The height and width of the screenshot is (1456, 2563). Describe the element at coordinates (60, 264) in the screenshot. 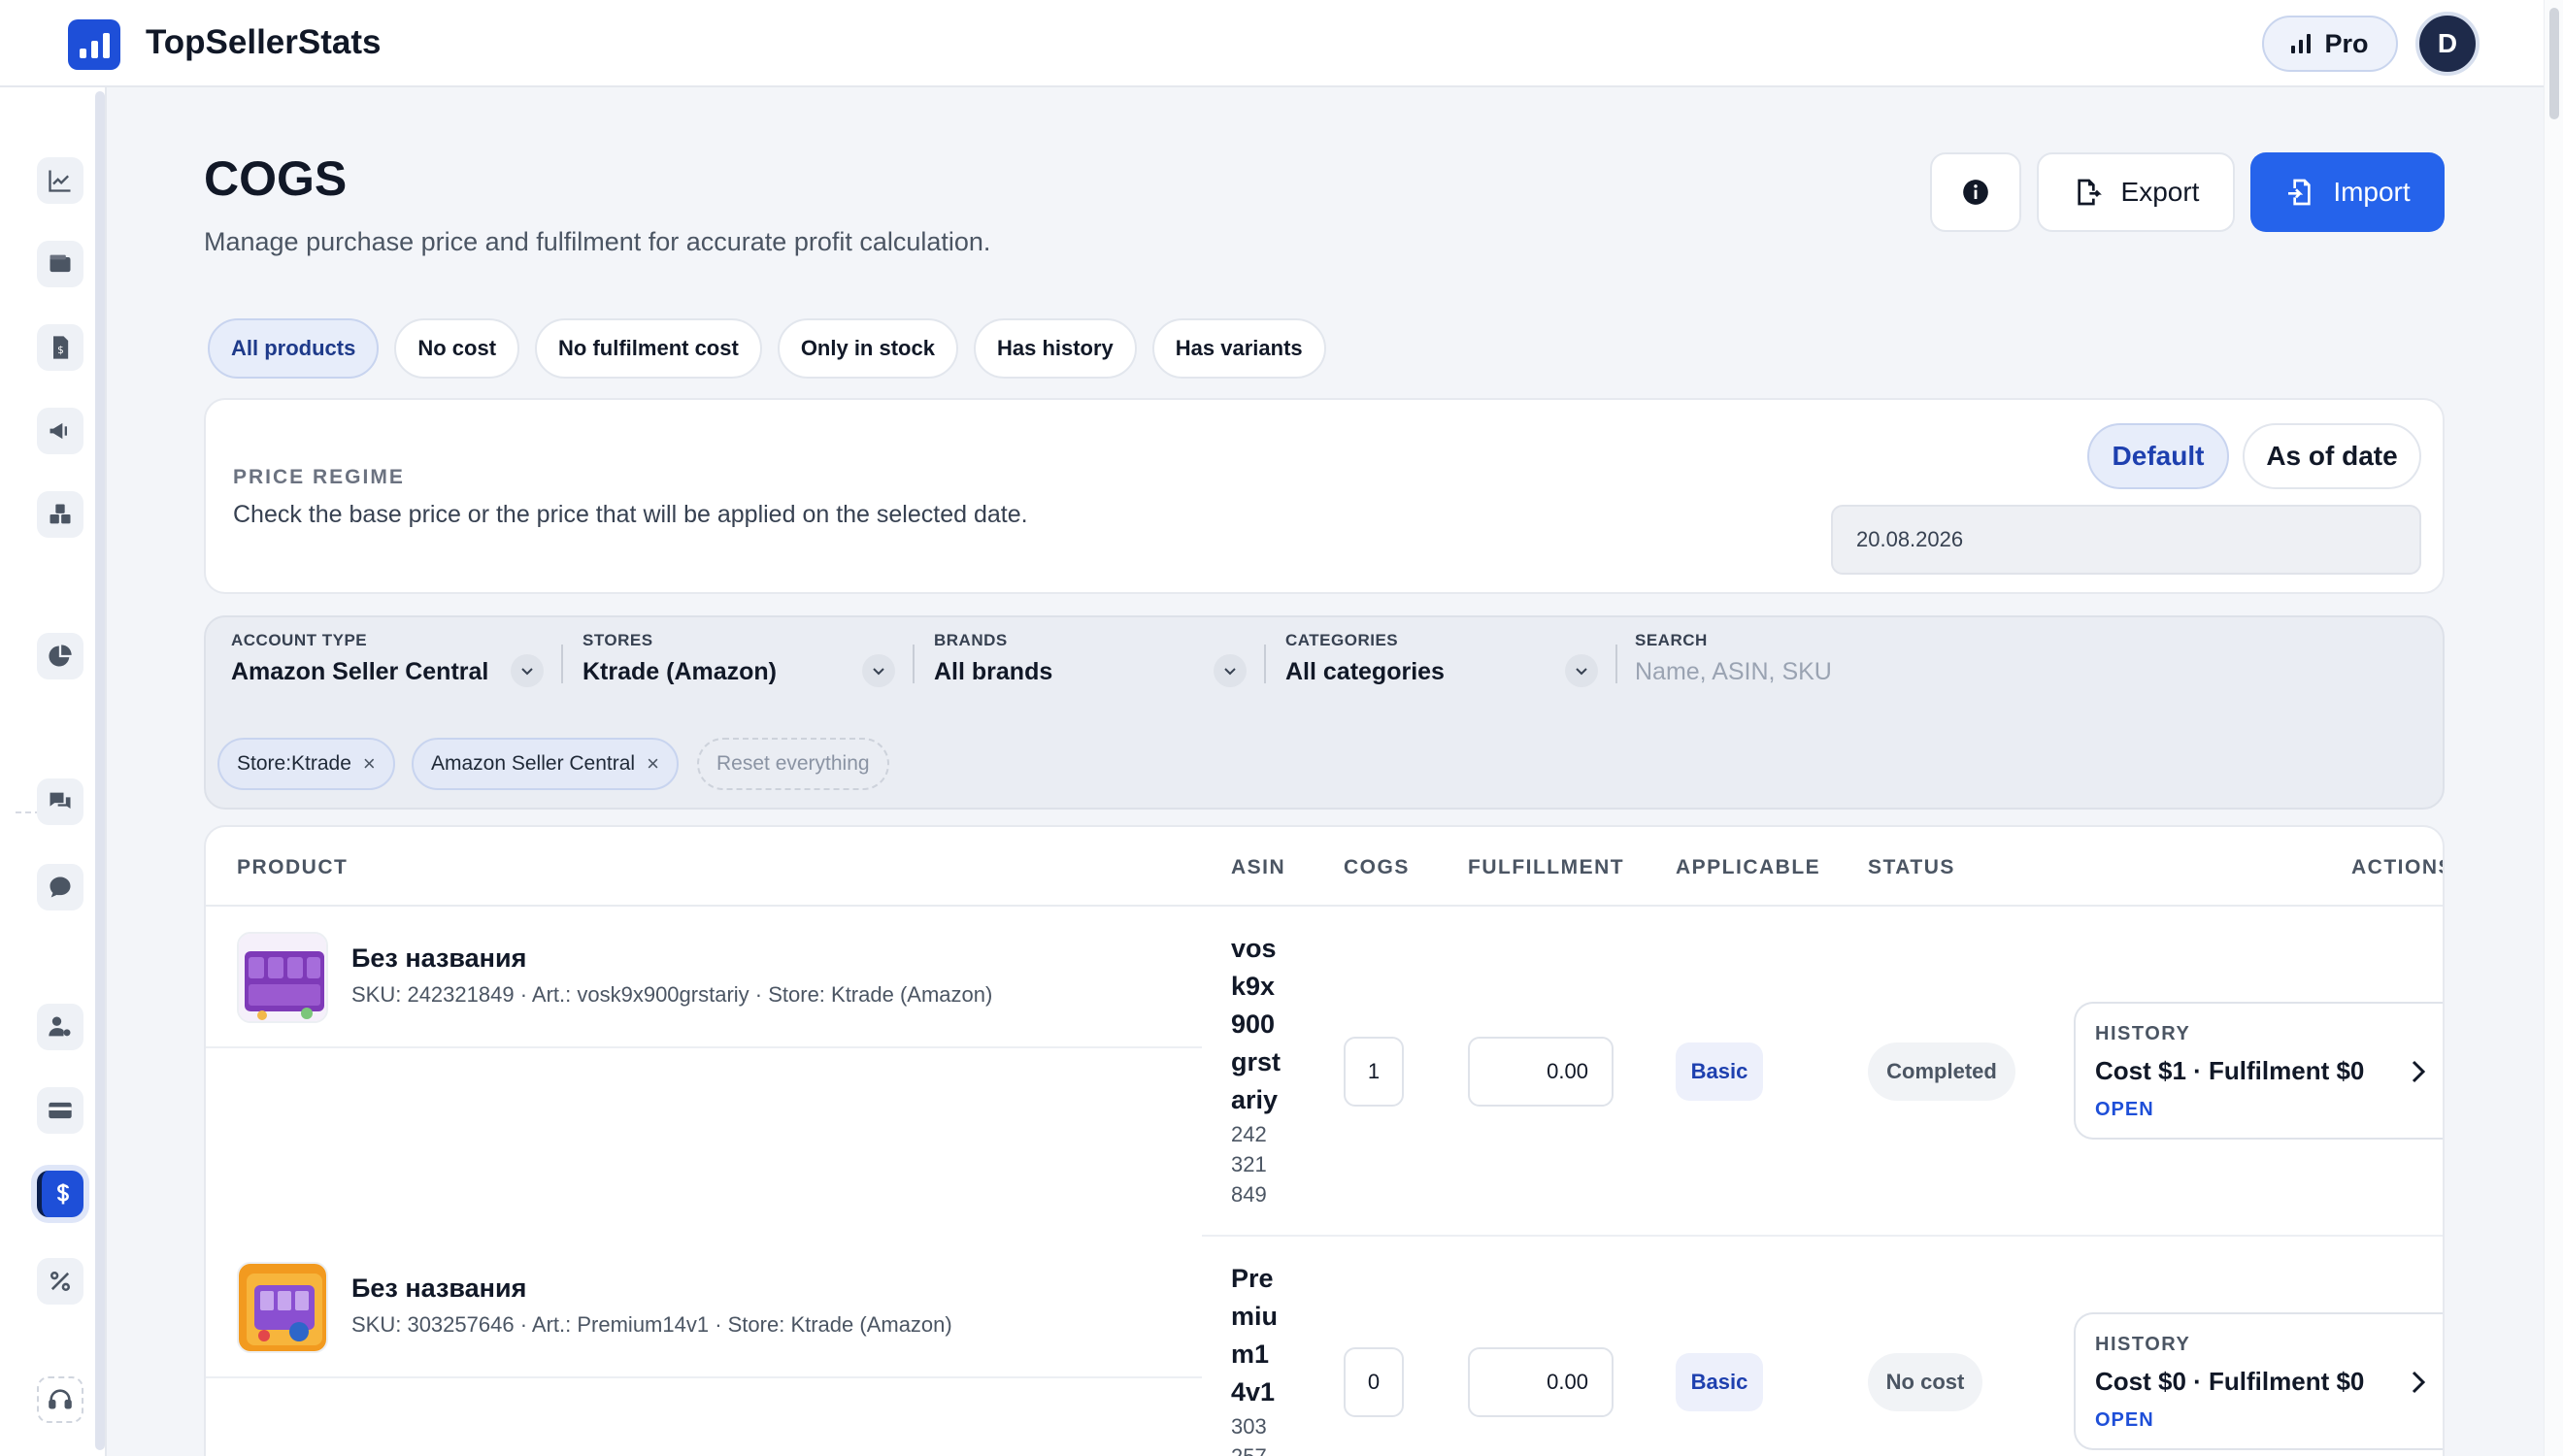

I see `wallet-icon` at that location.